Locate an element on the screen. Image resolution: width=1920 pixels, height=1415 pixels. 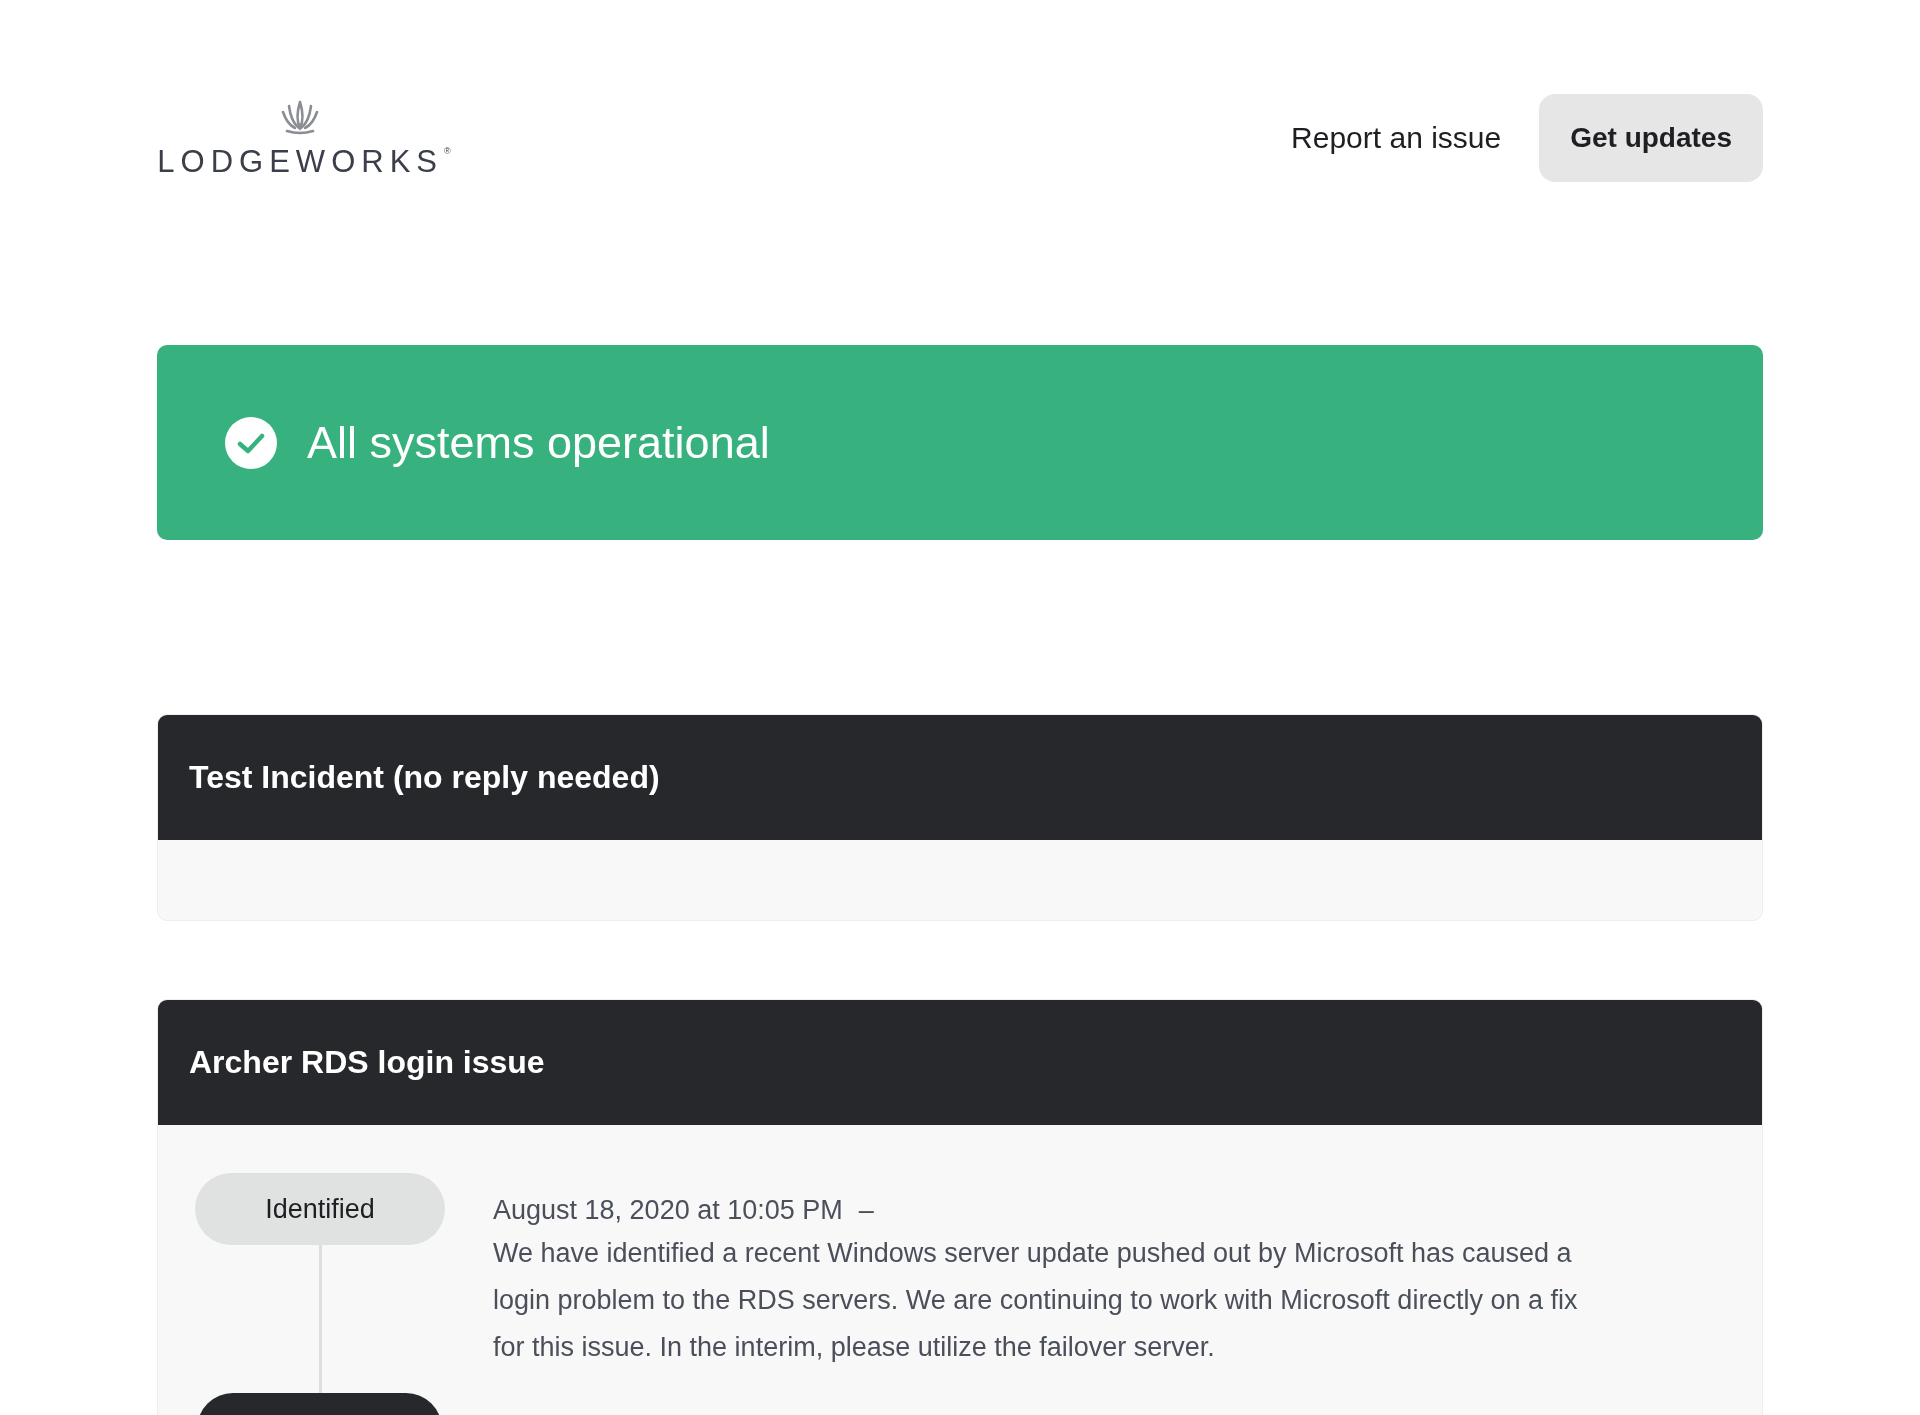
update-text: We have identified a recent Windows server update pushed out by Microsoft has caused a login problem to the RDS servers. We are continuing to work with Microsoft directly on a fix for this issue. In the interim, please utilize the failover server. is located at coordinates (1036, 1300).